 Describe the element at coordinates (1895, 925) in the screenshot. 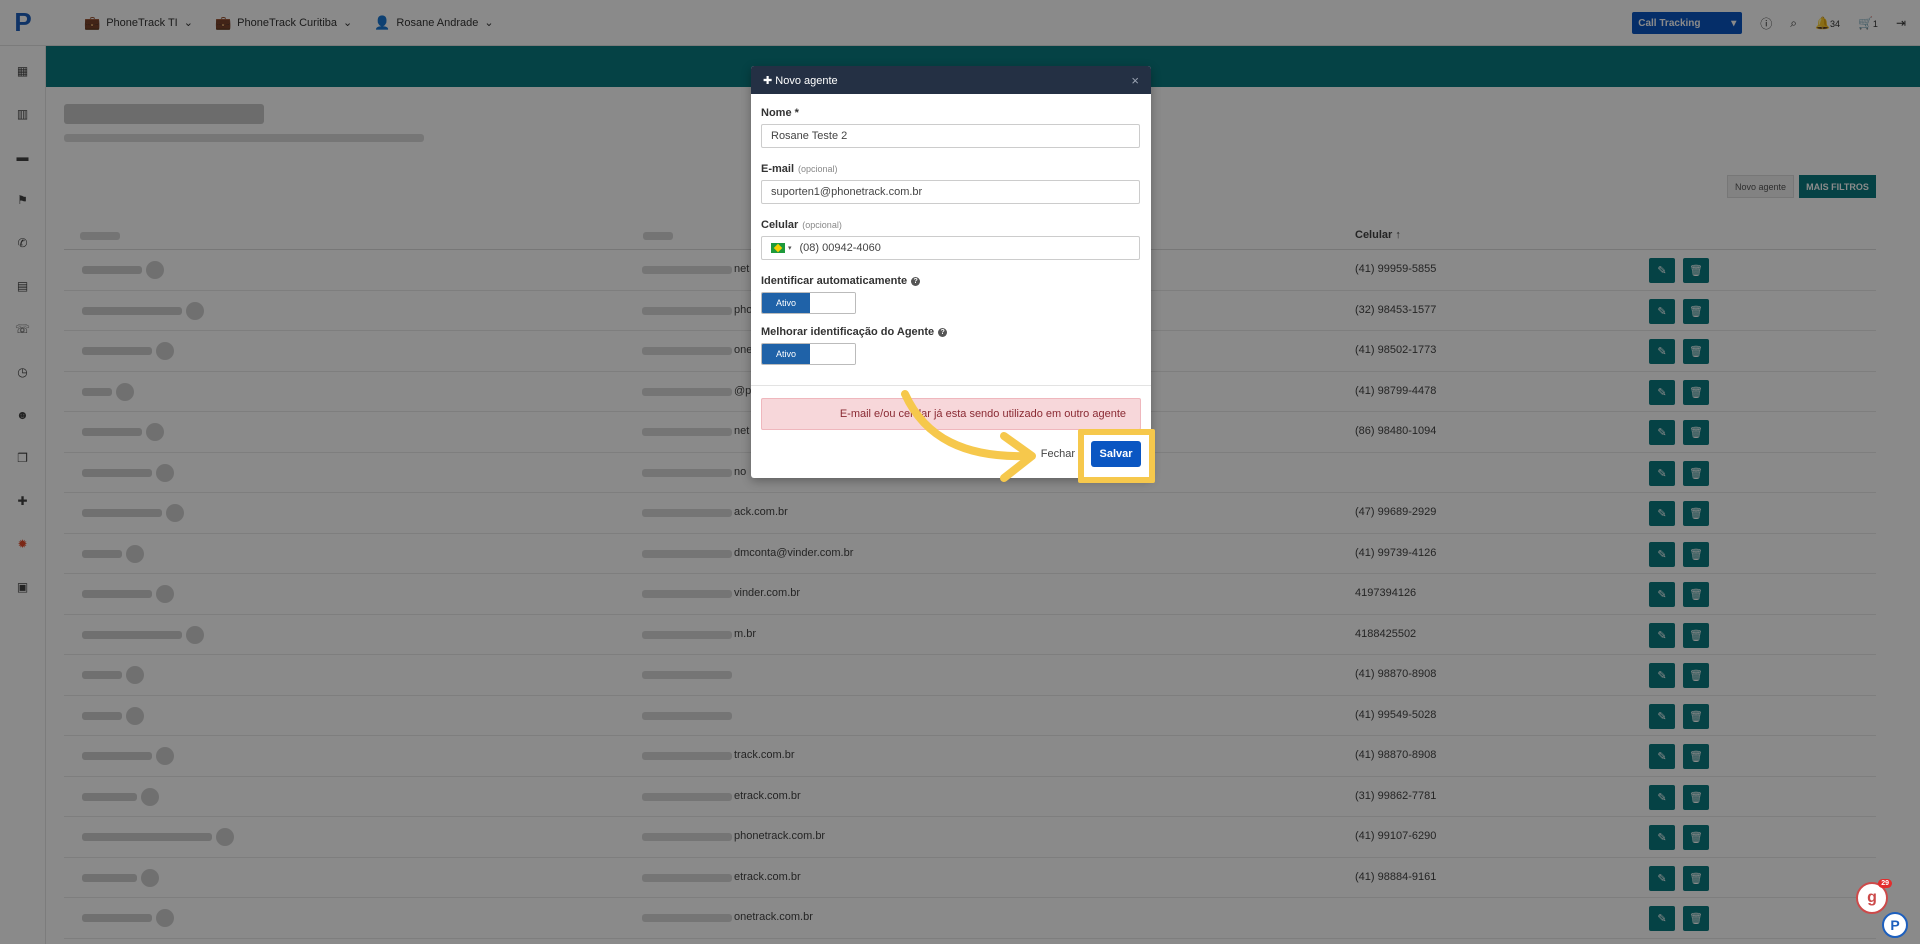

I see `brand-widget-button: P` at that location.